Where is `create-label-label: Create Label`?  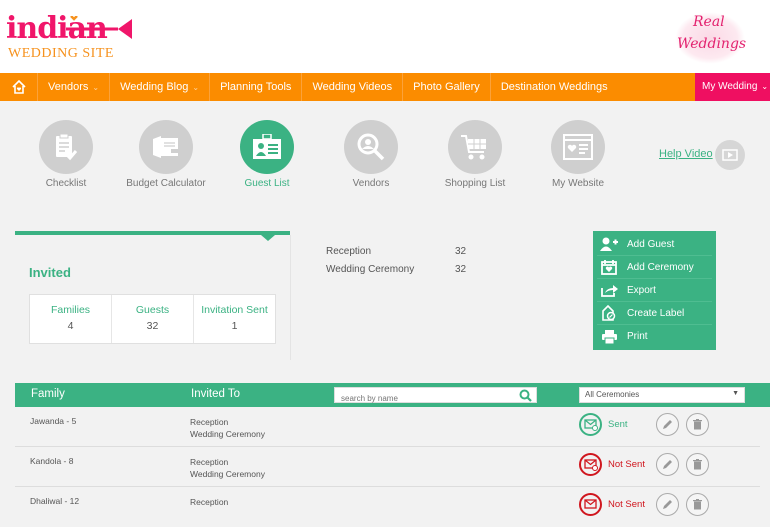
create-label-label: Create Label is located at coordinates (656, 313).